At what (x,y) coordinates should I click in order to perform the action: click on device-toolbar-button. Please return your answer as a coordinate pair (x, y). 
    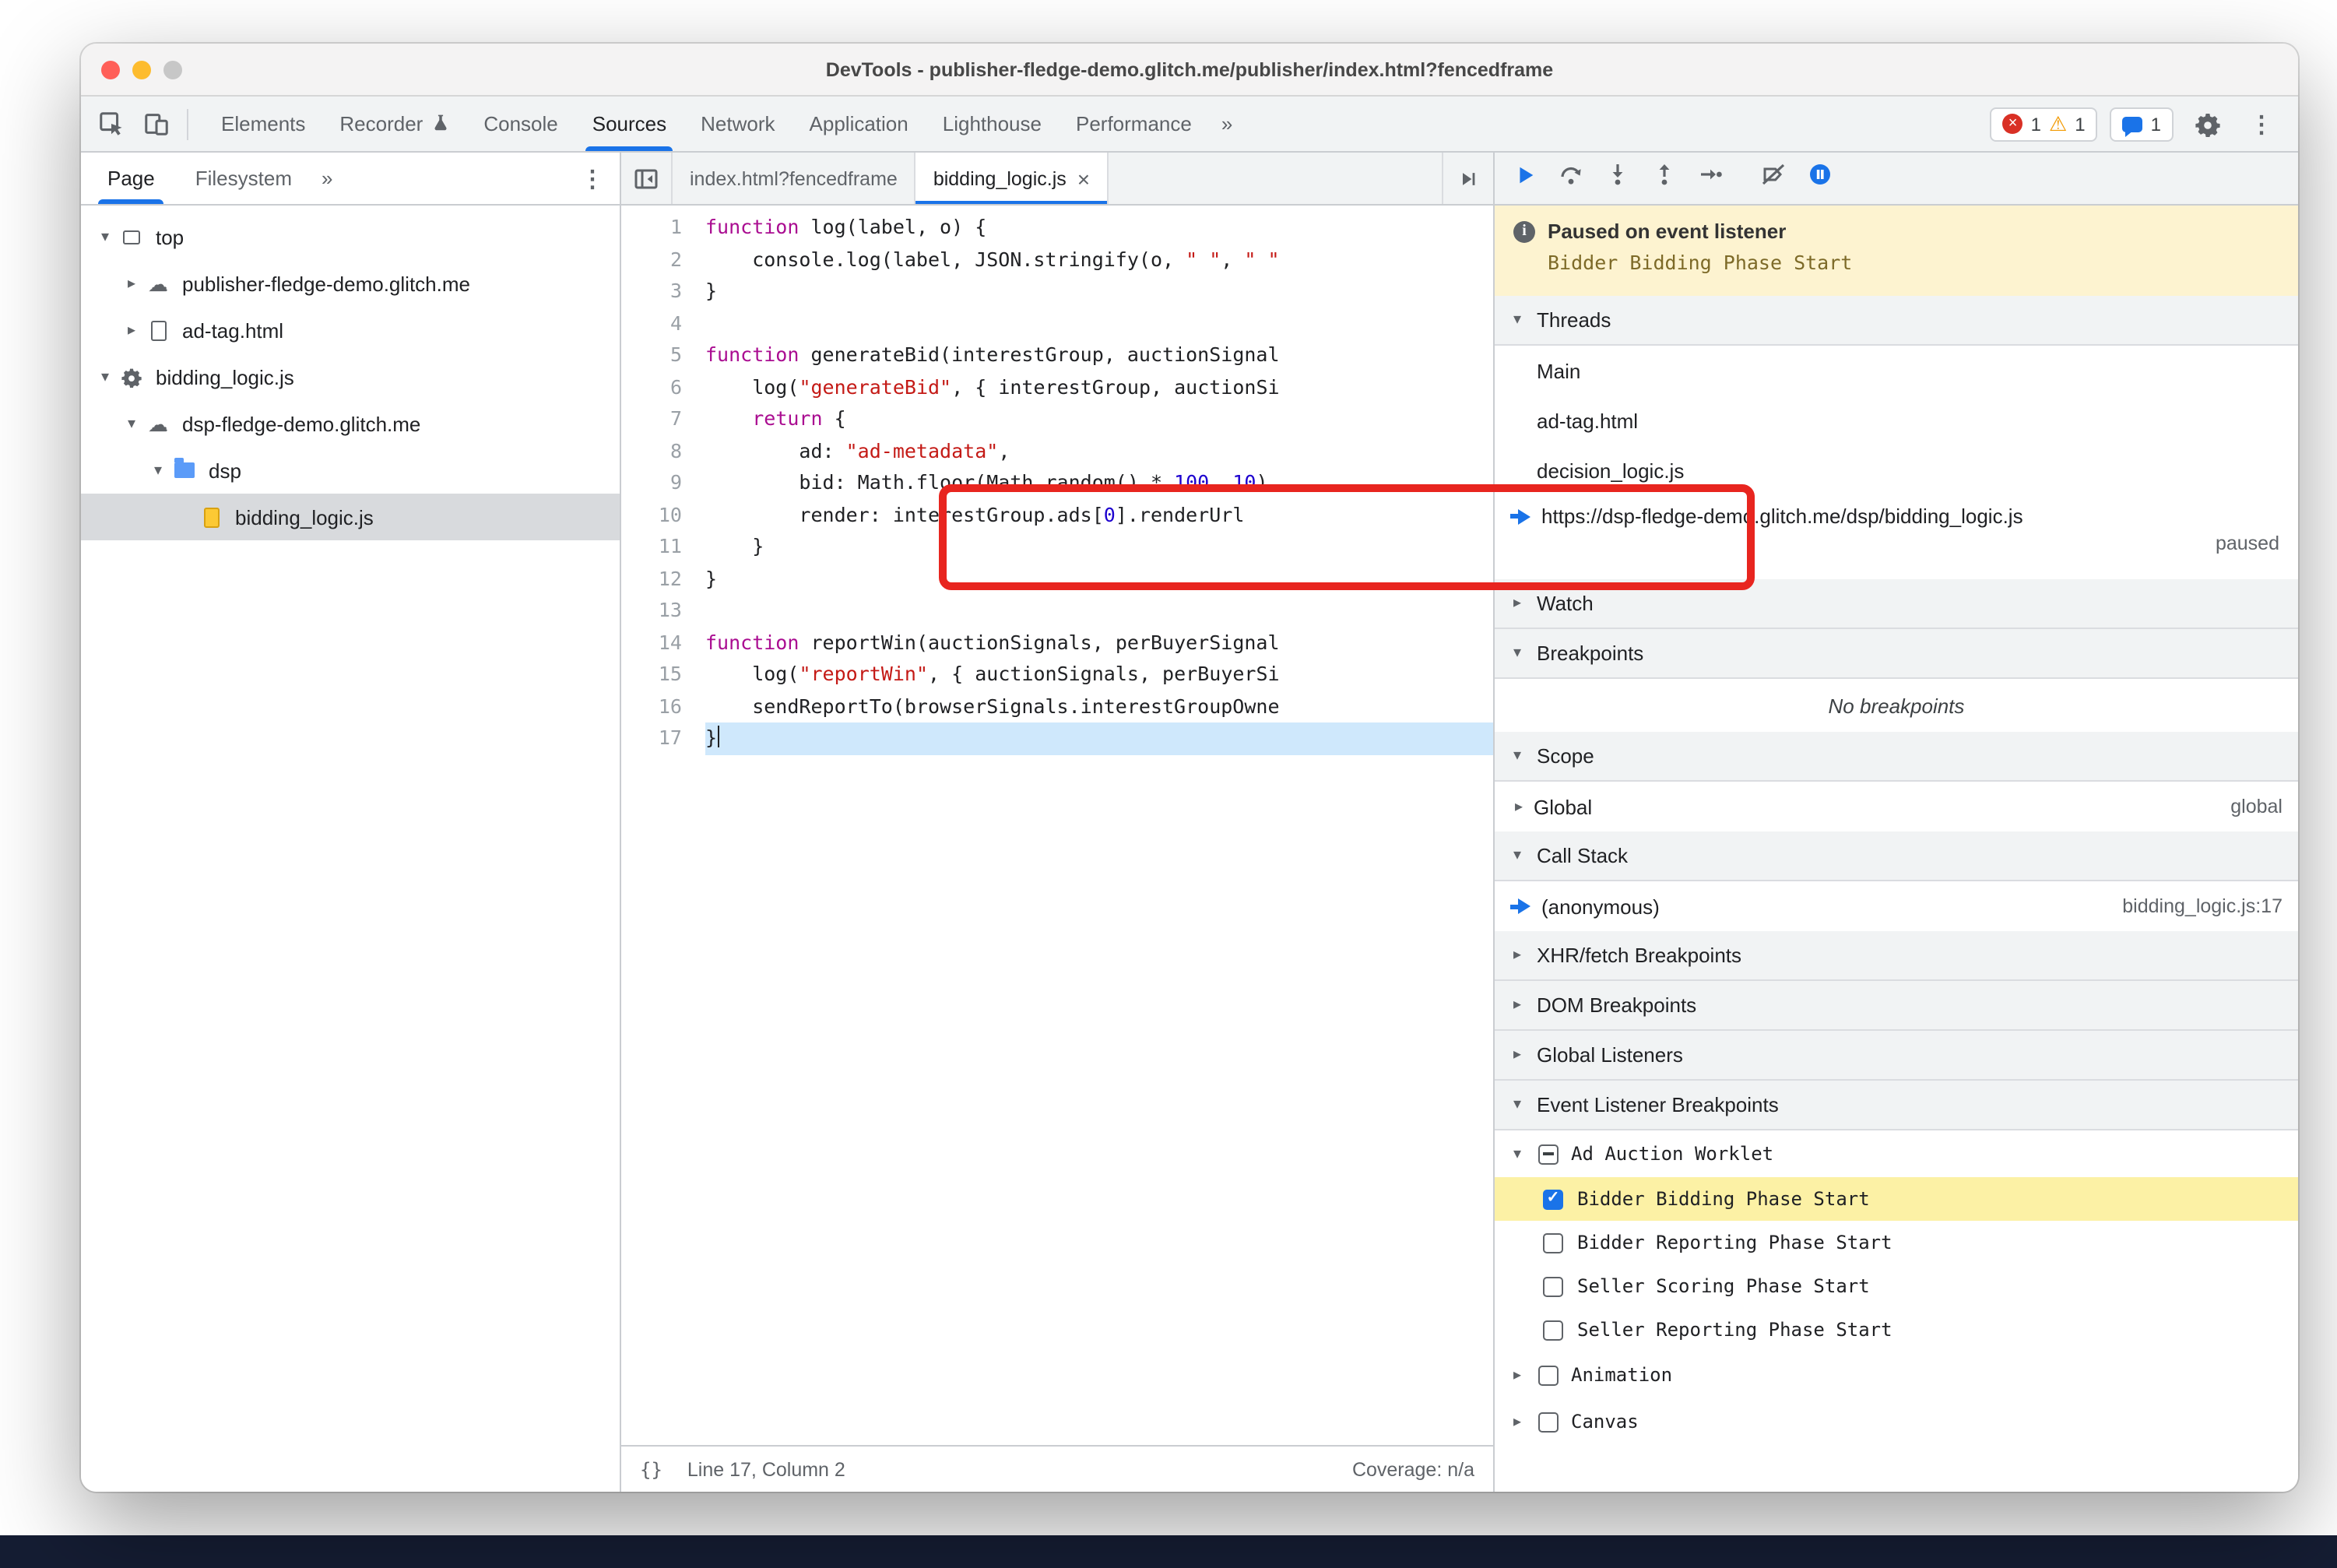
    Looking at the image, I should click on (156, 124).